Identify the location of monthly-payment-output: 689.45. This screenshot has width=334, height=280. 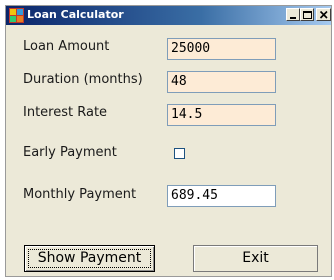
(221, 196).